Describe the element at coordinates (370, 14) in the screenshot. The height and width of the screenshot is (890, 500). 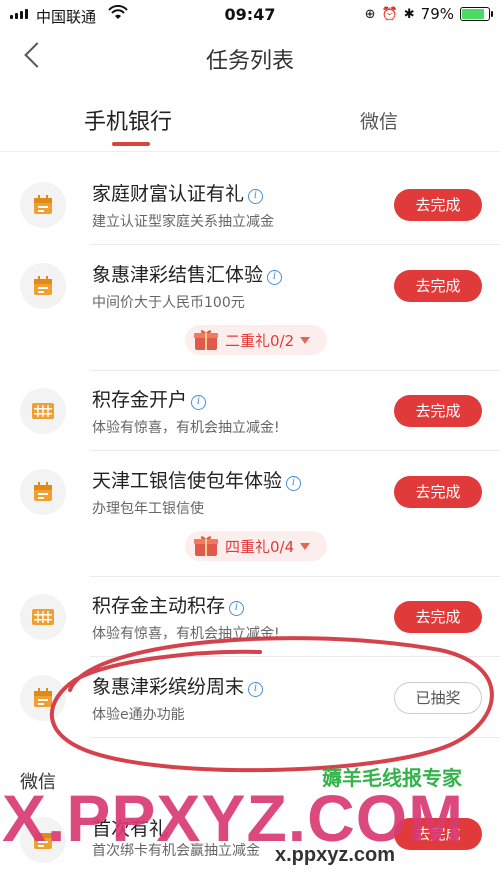
I see `lock-rotation-icon: ⊕` at that location.